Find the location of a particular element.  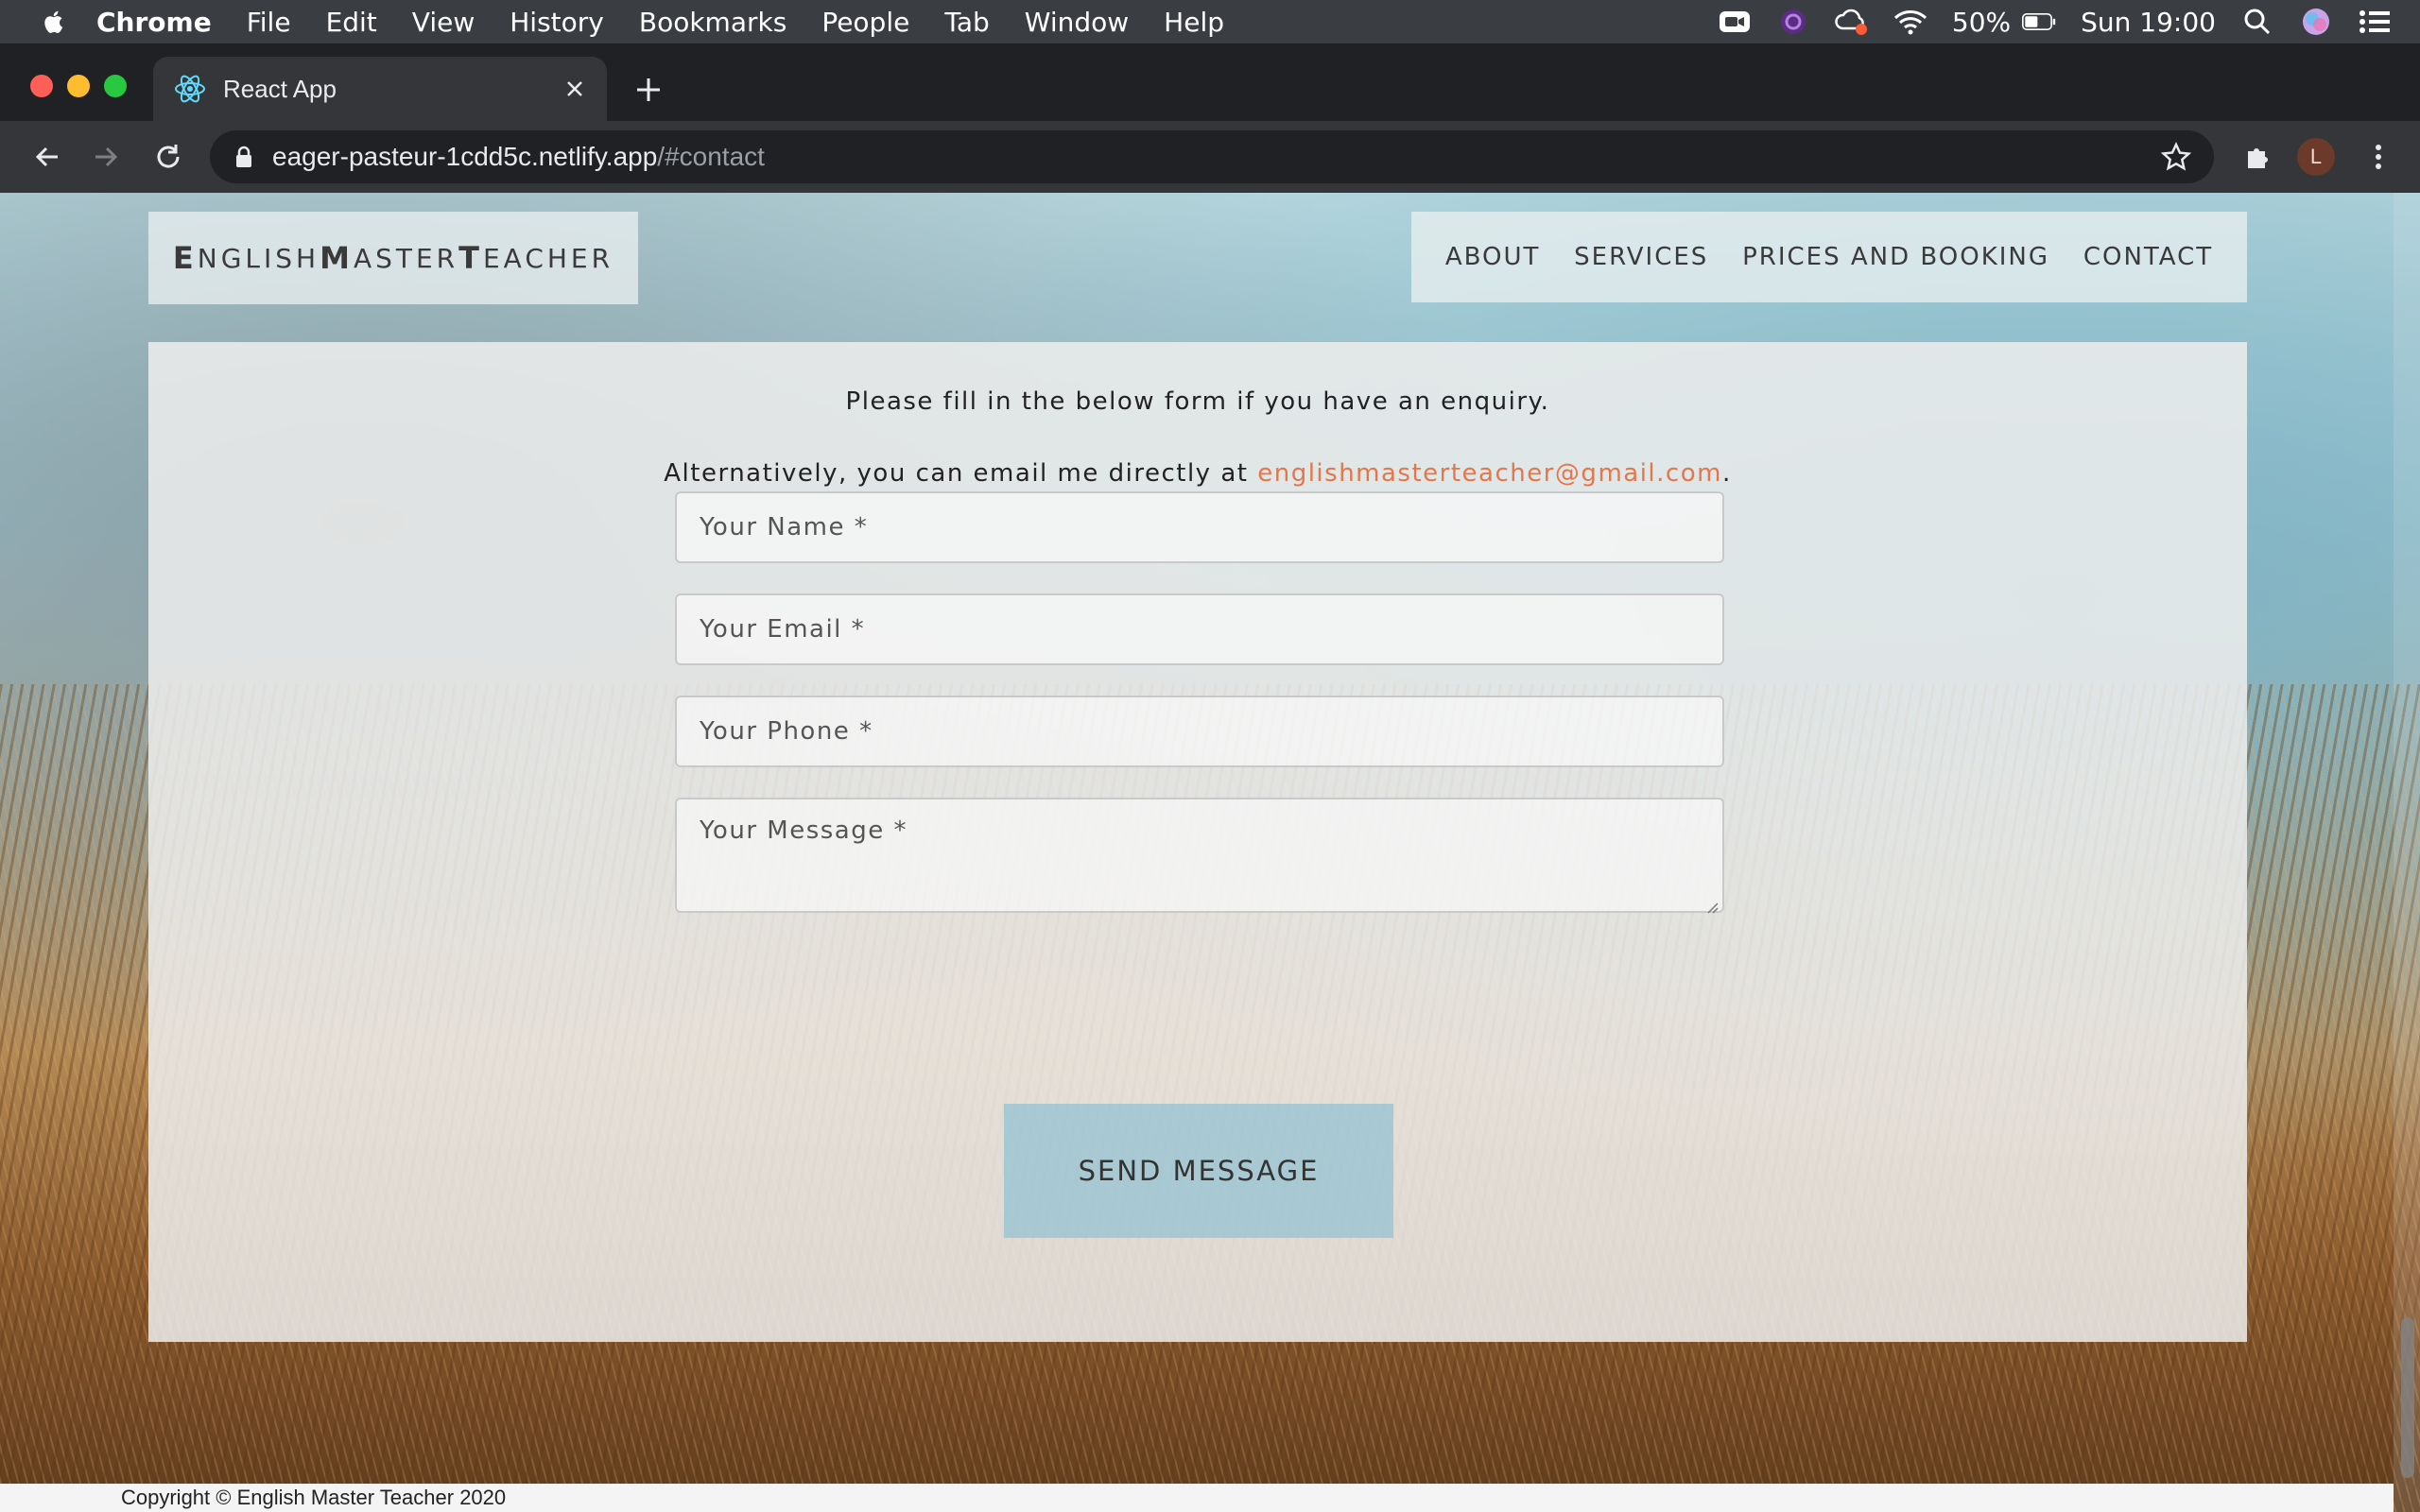

url-host: eager-pasteur-1cdd5c.netlify.app is located at coordinates (465, 156).